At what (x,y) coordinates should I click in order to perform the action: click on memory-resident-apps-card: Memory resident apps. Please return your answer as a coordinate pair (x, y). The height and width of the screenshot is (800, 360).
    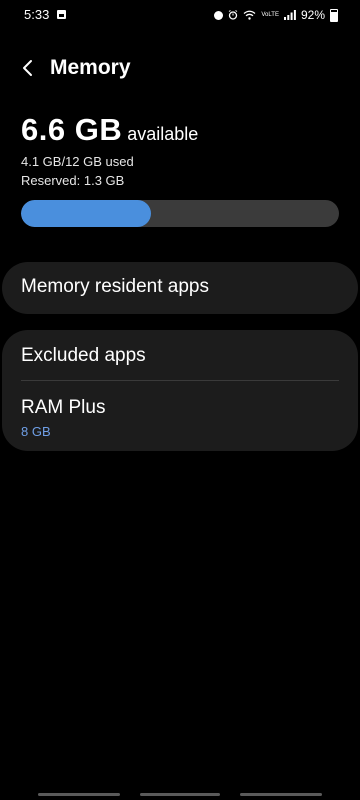
    Looking at the image, I should click on (180, 288).